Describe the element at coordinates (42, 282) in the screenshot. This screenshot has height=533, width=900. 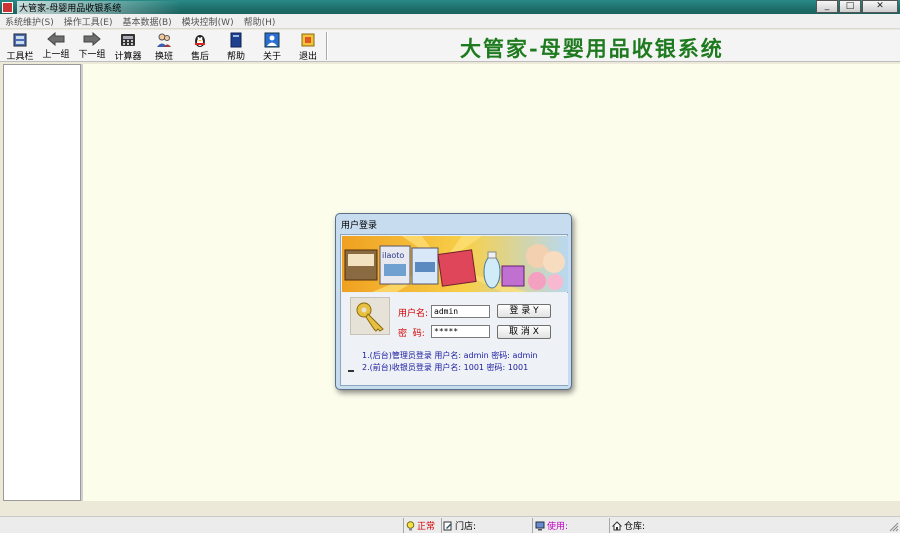
I see `left-navigation-panel` at that location.